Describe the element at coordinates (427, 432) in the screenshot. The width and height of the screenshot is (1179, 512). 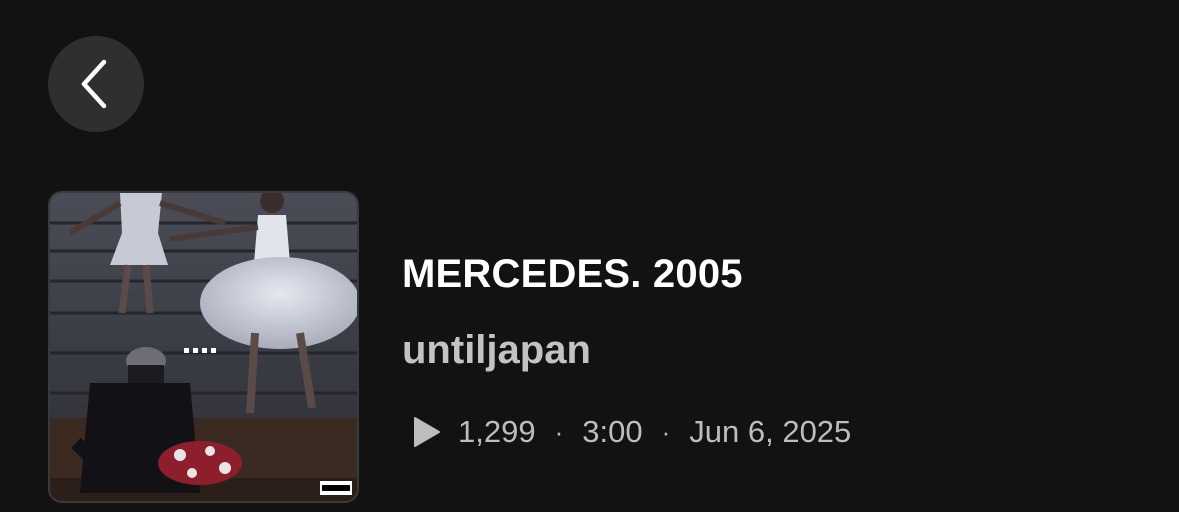
I see `play-icon` at that location.